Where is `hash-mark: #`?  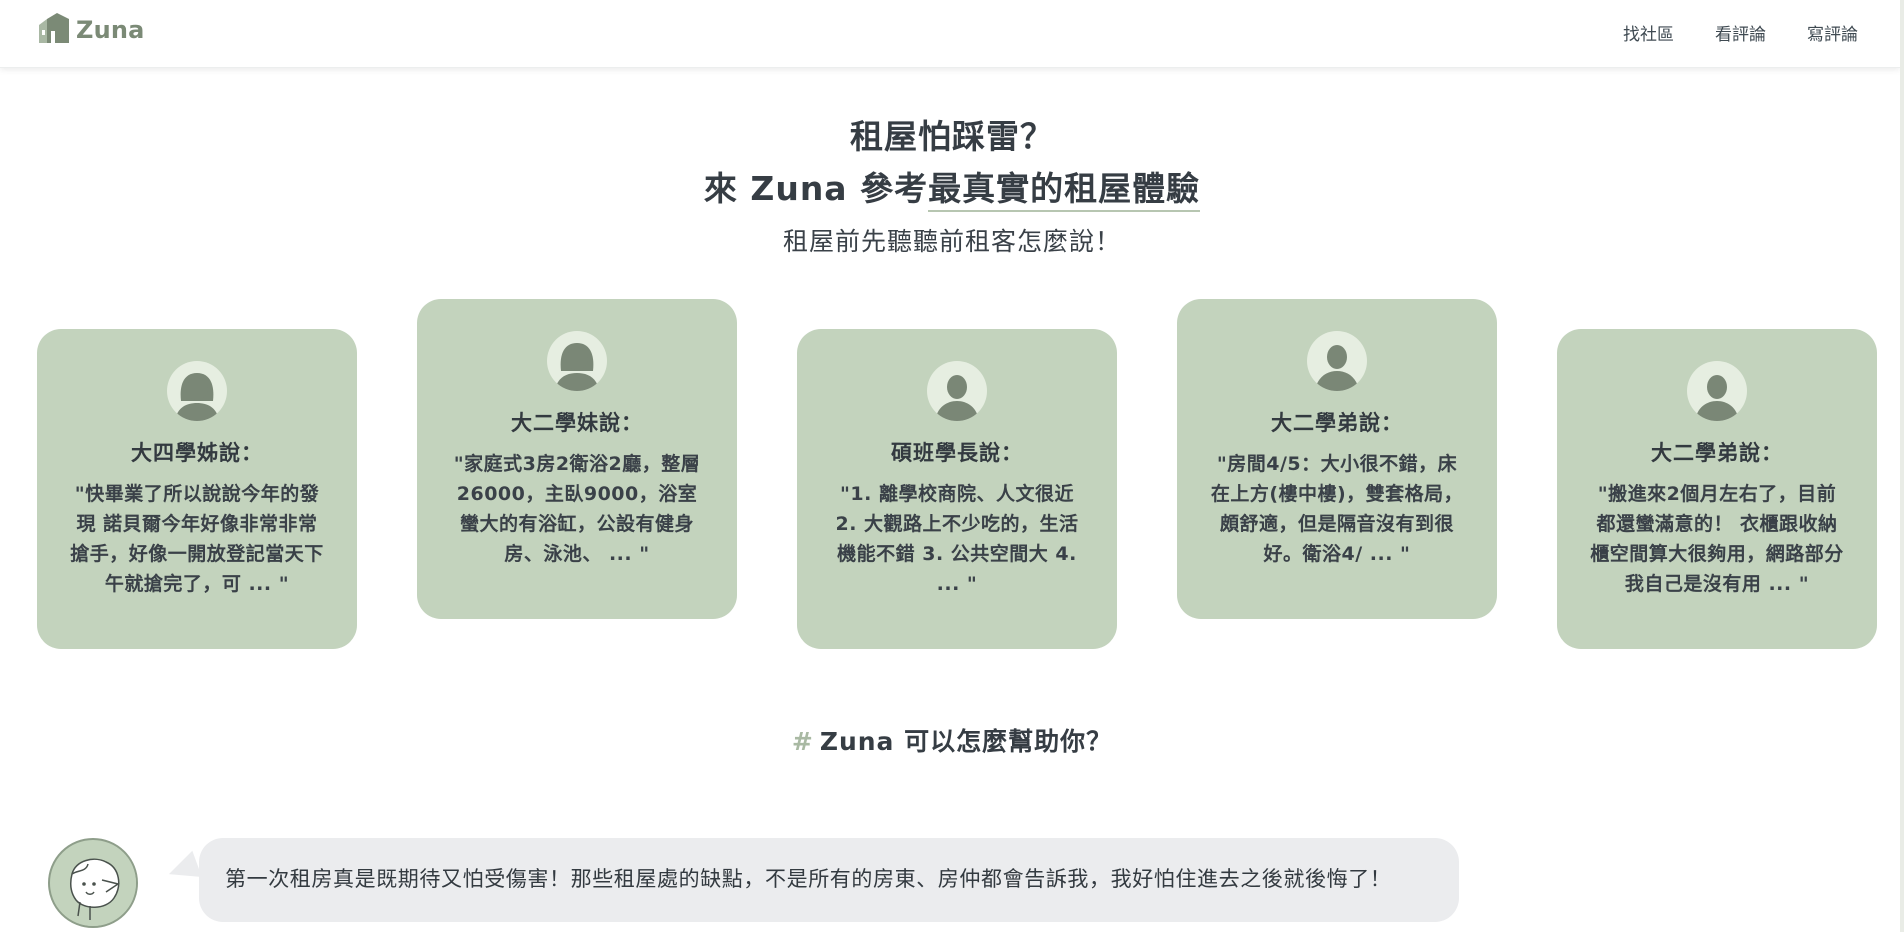 hash-mark: # is located at coordinates (802, 741).